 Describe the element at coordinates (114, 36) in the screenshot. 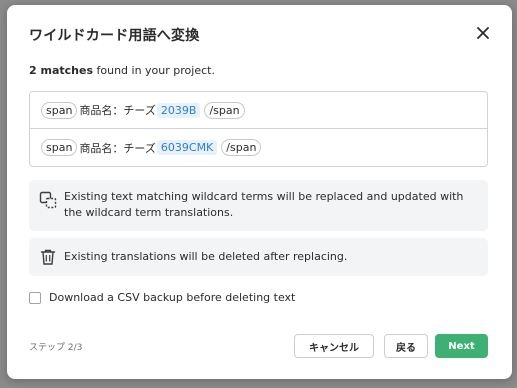

I see `dialog-title: ワイルドカード用語へ変換` at that location.